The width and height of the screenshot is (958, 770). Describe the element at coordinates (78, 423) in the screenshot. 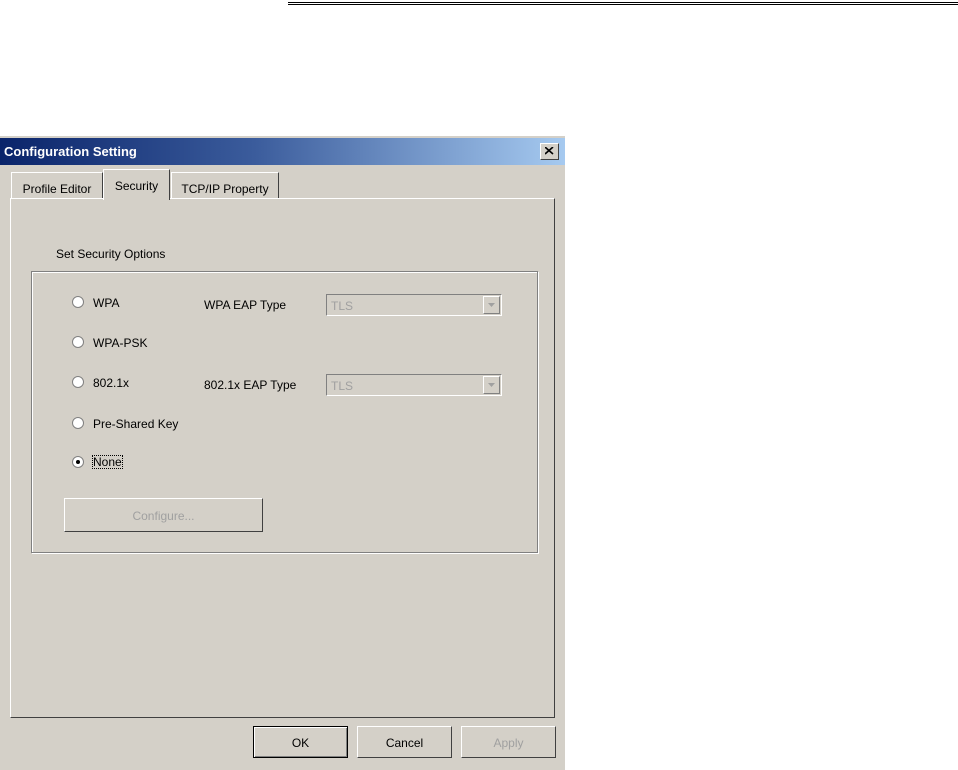

I see `radio-pre-shared-key` at that location.